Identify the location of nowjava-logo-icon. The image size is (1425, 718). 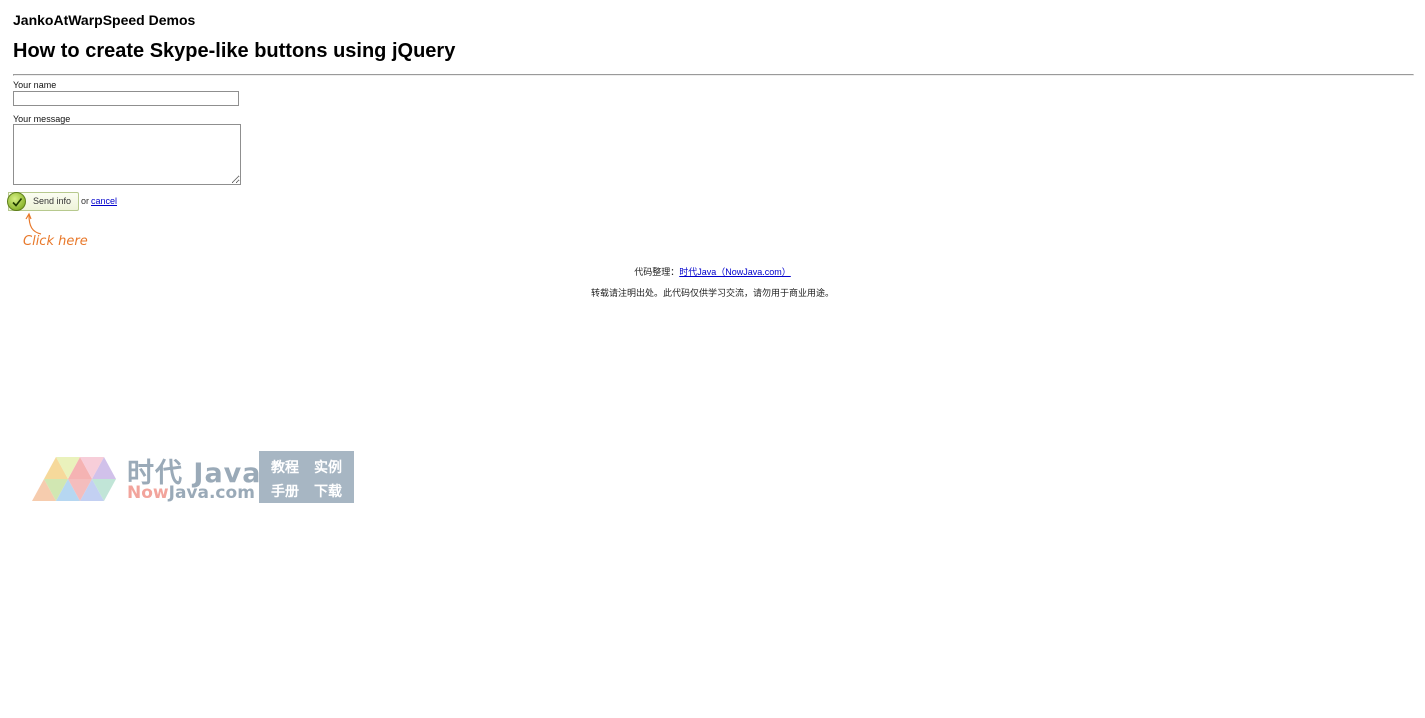
(74, 479).